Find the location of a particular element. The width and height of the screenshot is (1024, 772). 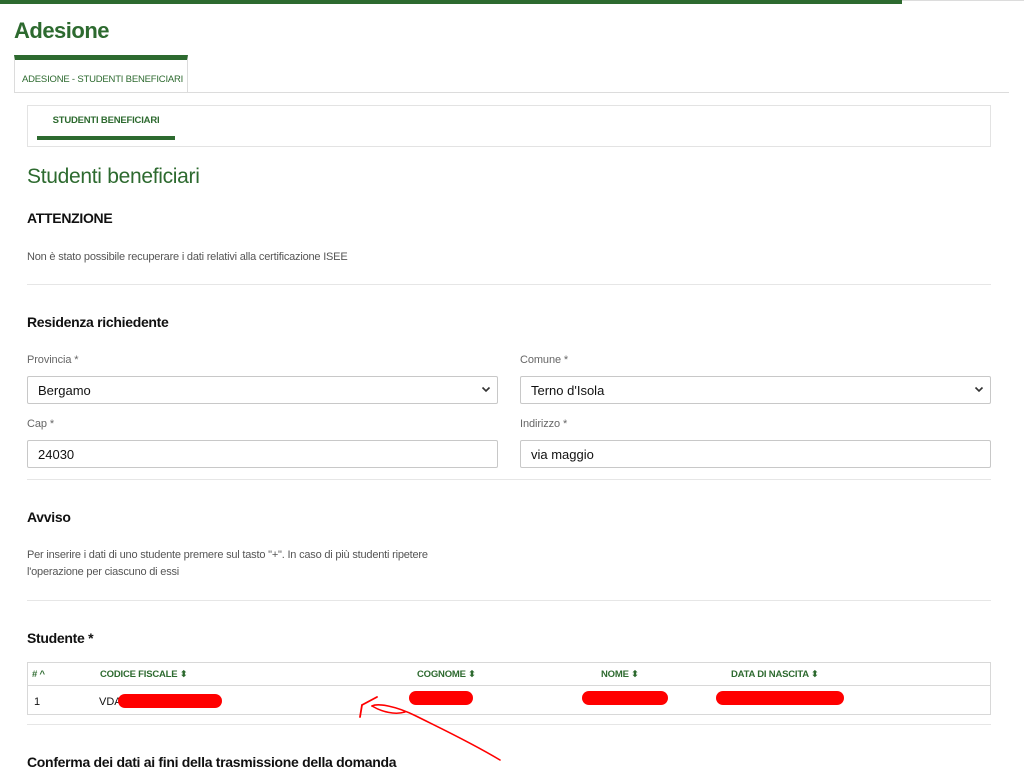

red-arrow-icon is located at coordinates (430, 728).